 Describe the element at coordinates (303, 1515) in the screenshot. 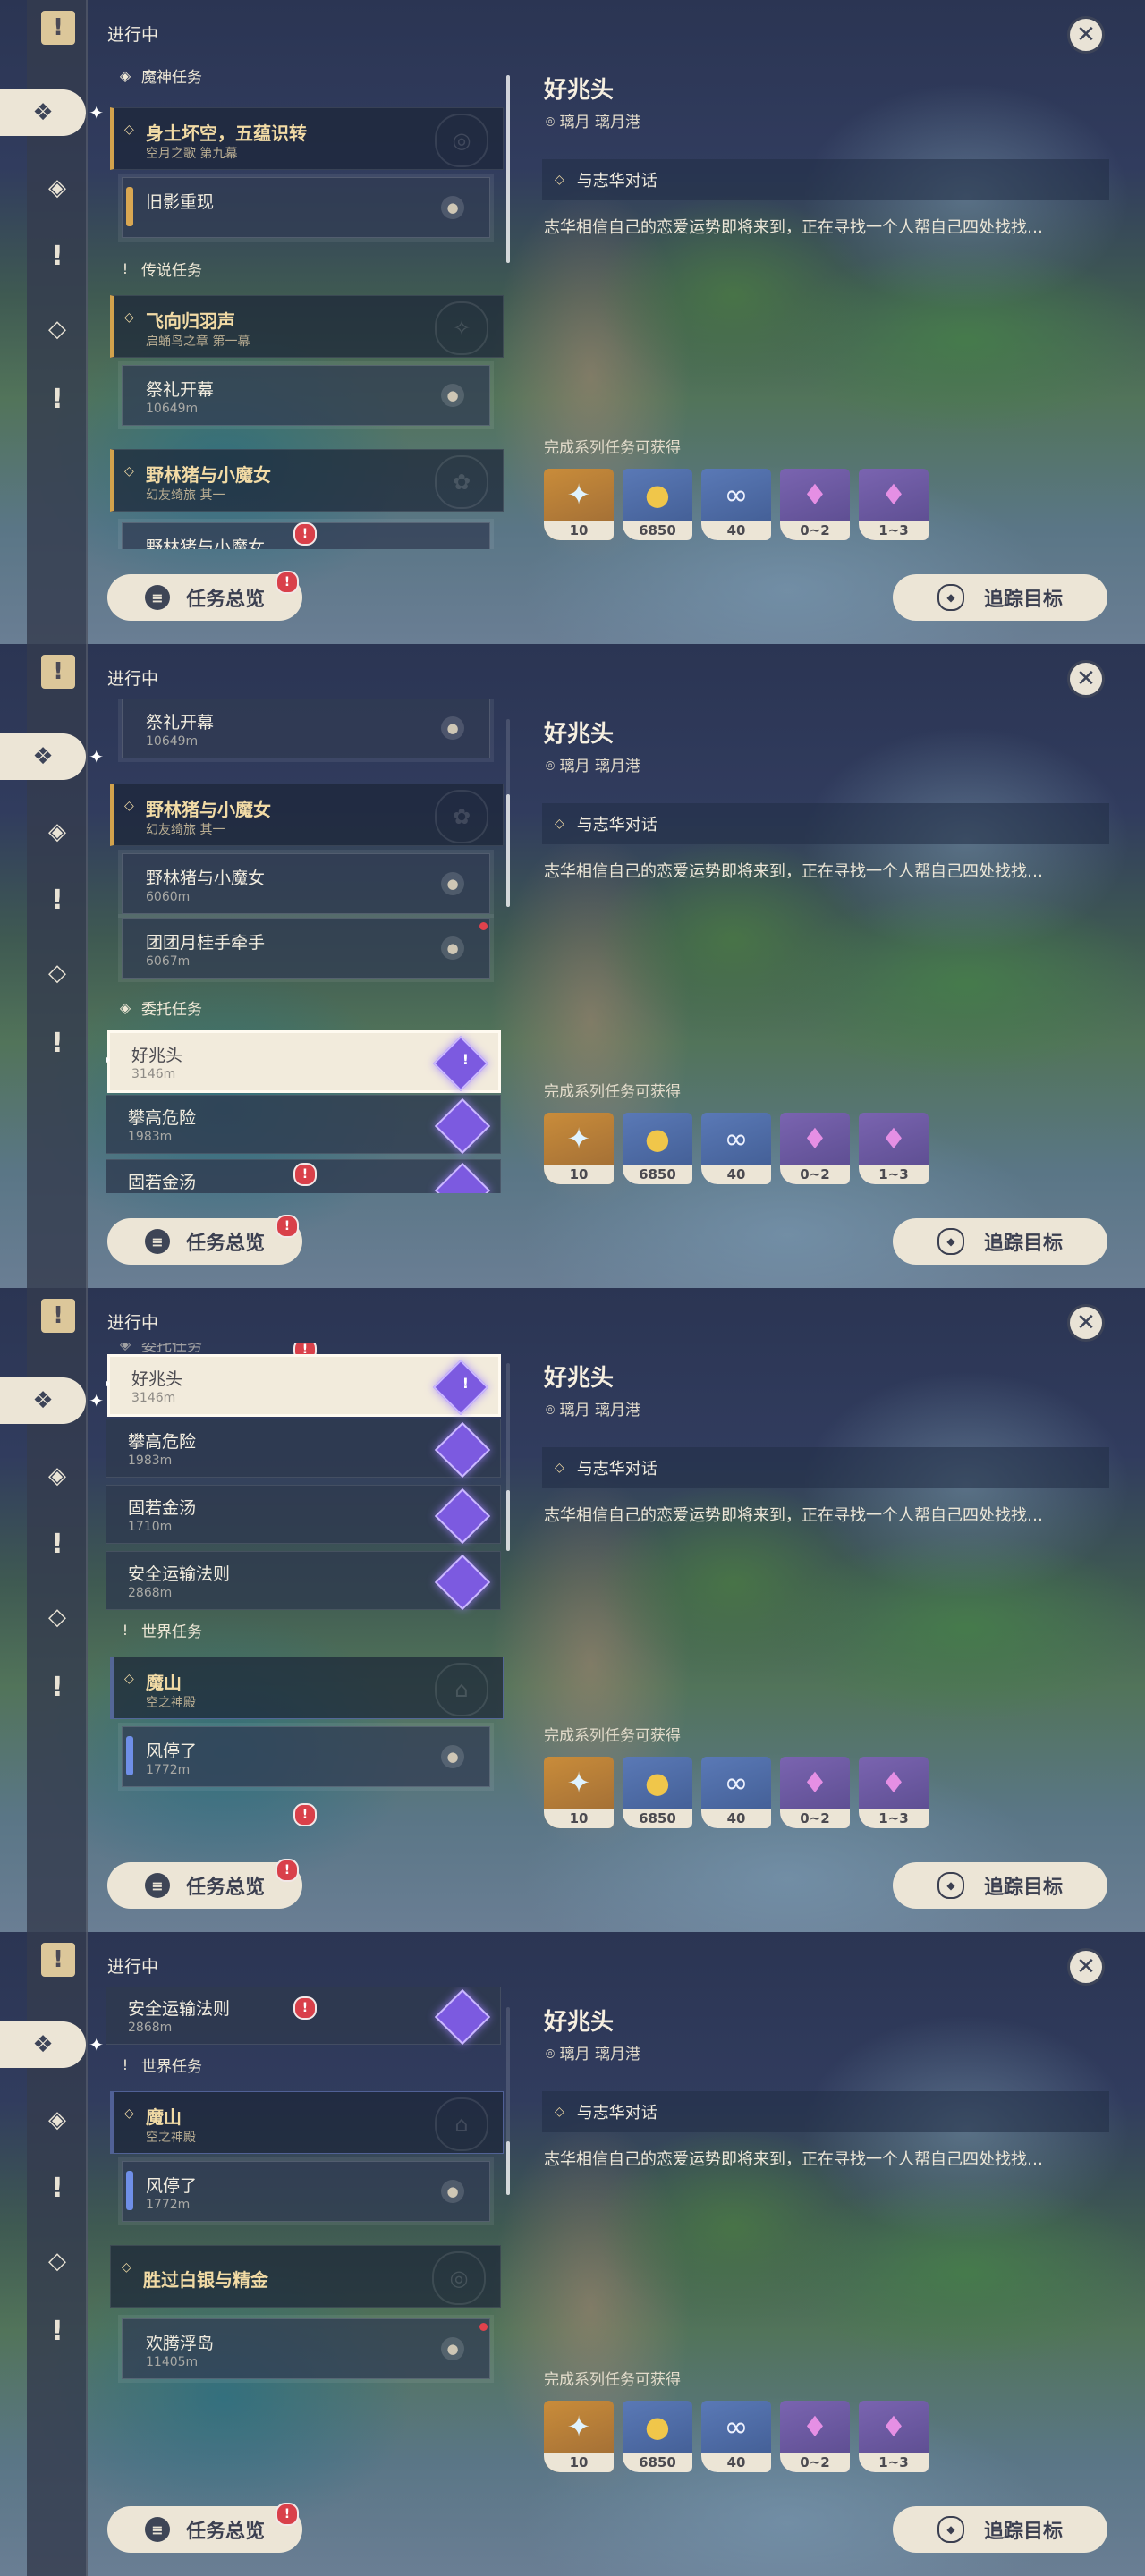

I see `commission-item: 固若金汤 1710m` at that location.